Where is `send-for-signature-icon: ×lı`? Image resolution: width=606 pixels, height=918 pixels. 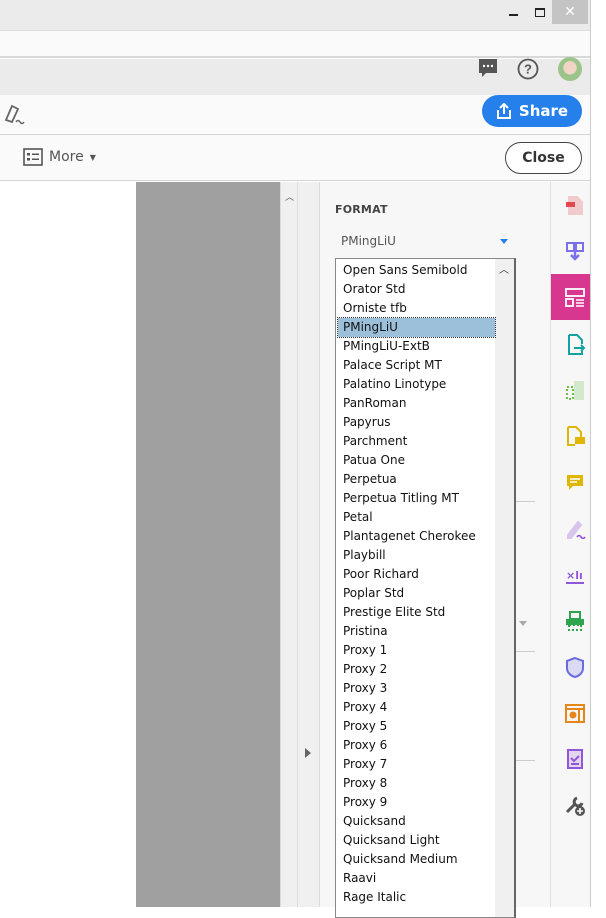 send-for-signature-icon: ×lı is located at coordinates (574, 576).